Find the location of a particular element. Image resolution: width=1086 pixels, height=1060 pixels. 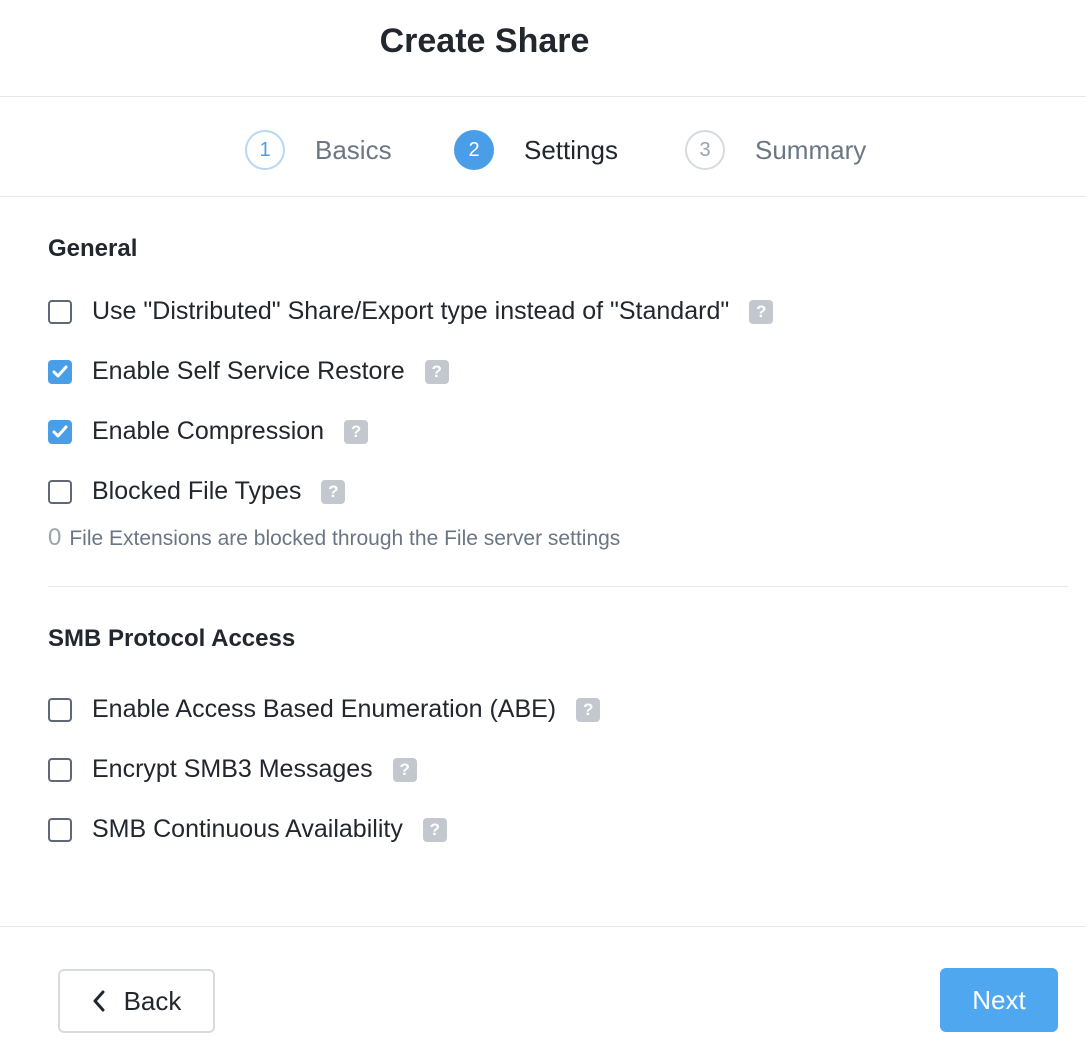

option-self-service-restore: Enable Self Service Restore ? is located at coordinates (248, 371).